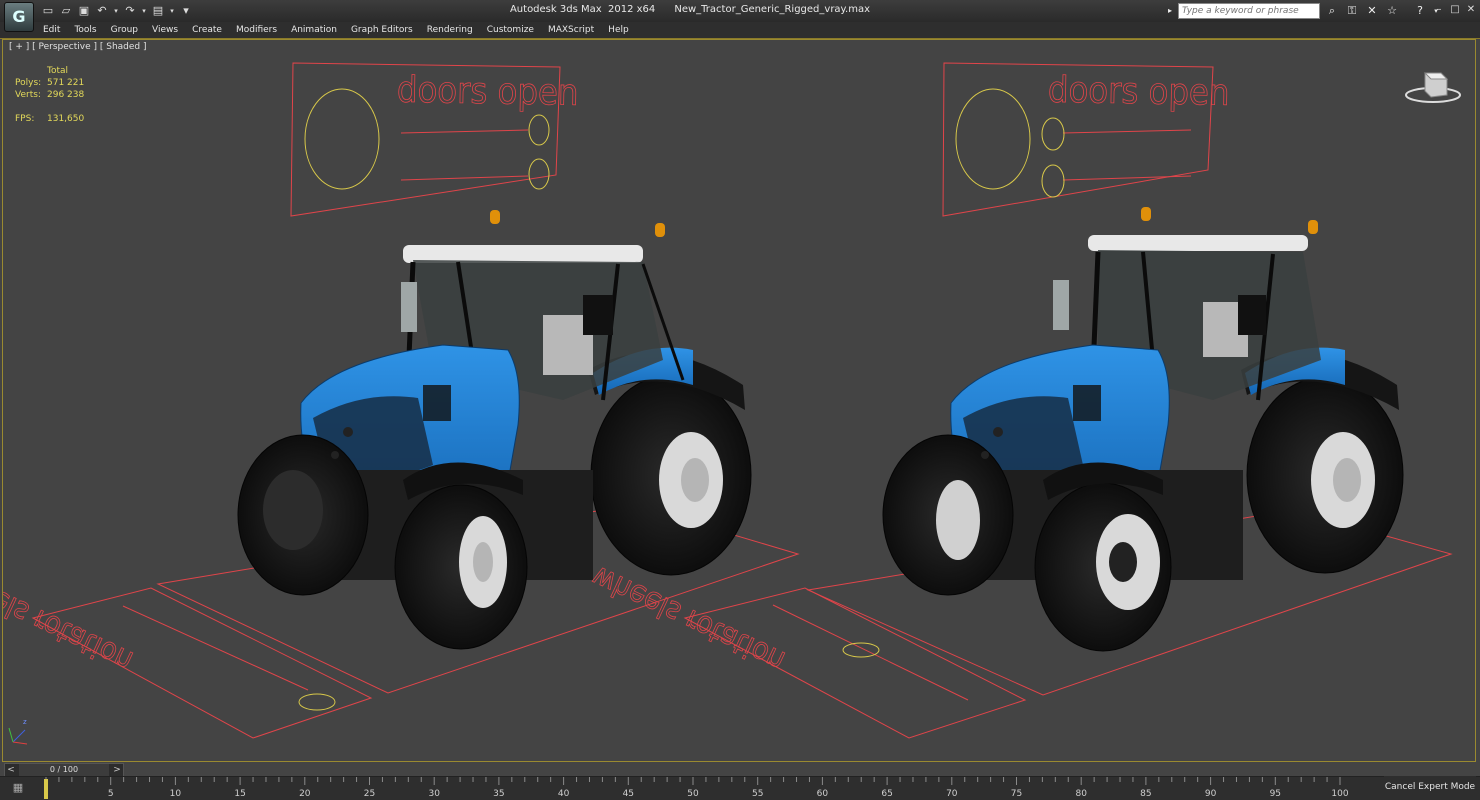 The image size is (1480, 800). Describe the element at coordinates (239, 794) in the screenshot. I see `timeline-tick-label: 15` at that location.